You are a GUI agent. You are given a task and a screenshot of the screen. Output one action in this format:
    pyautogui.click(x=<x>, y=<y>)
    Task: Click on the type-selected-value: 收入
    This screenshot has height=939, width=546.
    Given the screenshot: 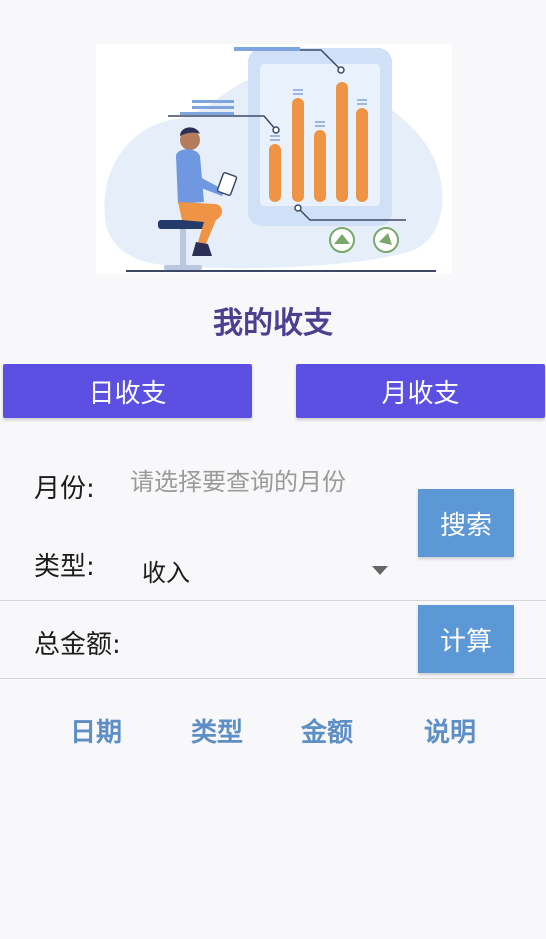 What is the action you would take?
    pyautogui.click(x=166, y=572)
    